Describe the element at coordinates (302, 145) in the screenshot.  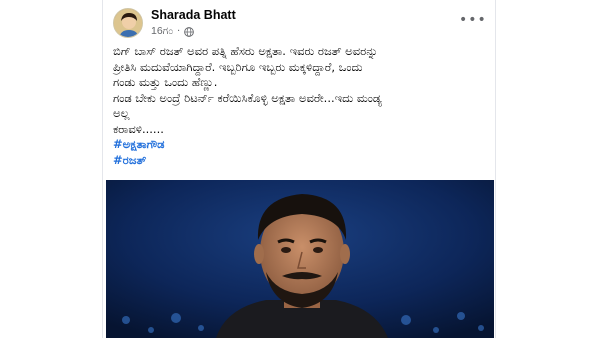
I see `hashtag-link: #ಅಕ್ಷತಾಗೌಡ` at that location.